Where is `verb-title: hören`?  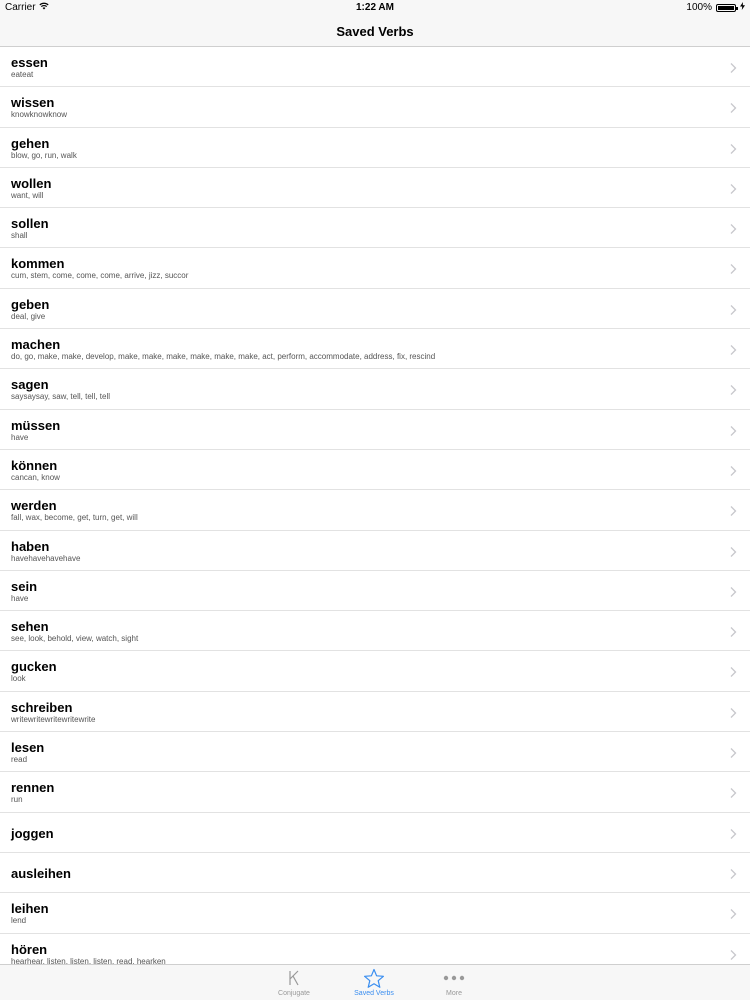 verb-title: hören is located at coordinates (29, 949).